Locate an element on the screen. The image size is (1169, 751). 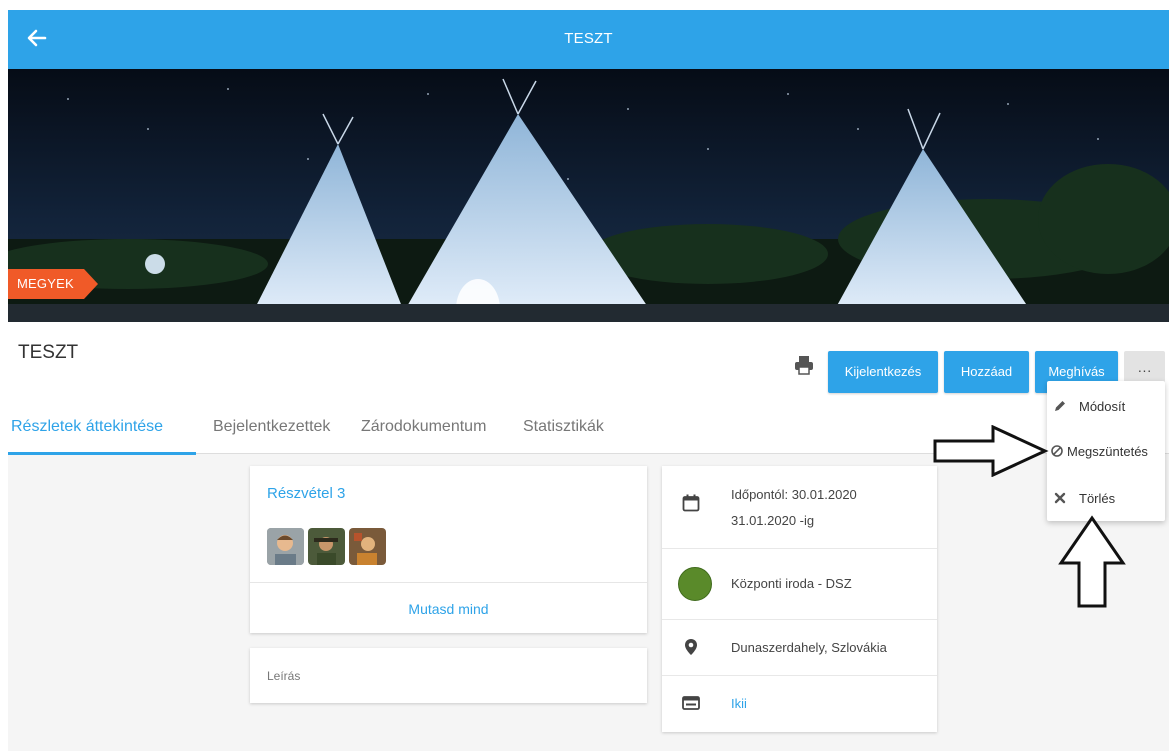
link-row: Ikii is located at coordinates (799, 704).